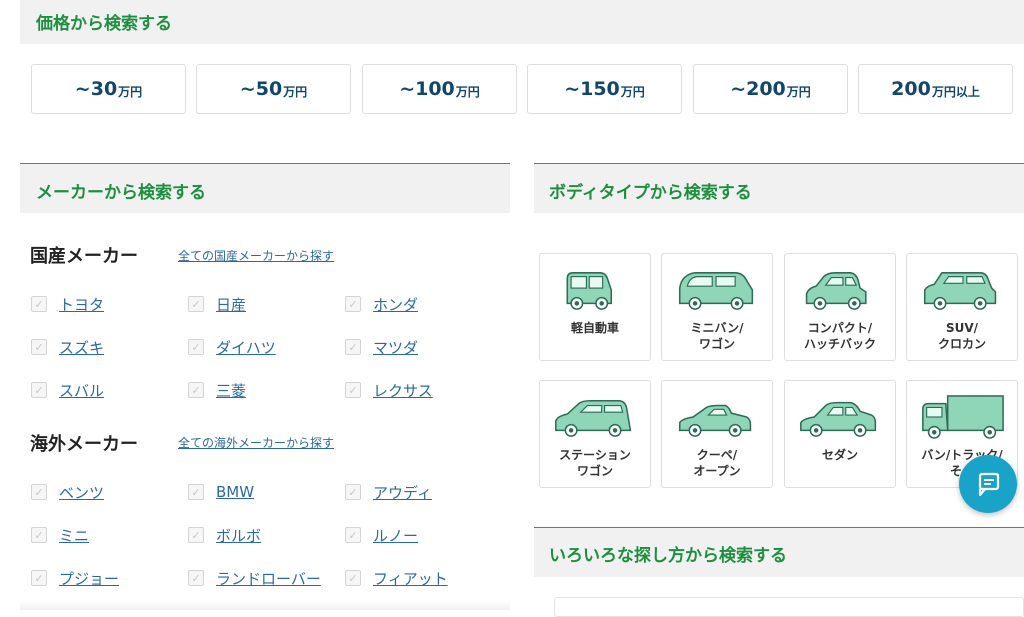 The image size is (1024, 617). I want to click on maker-checkbox-item: ✓ レクサス, so click(389, 390).